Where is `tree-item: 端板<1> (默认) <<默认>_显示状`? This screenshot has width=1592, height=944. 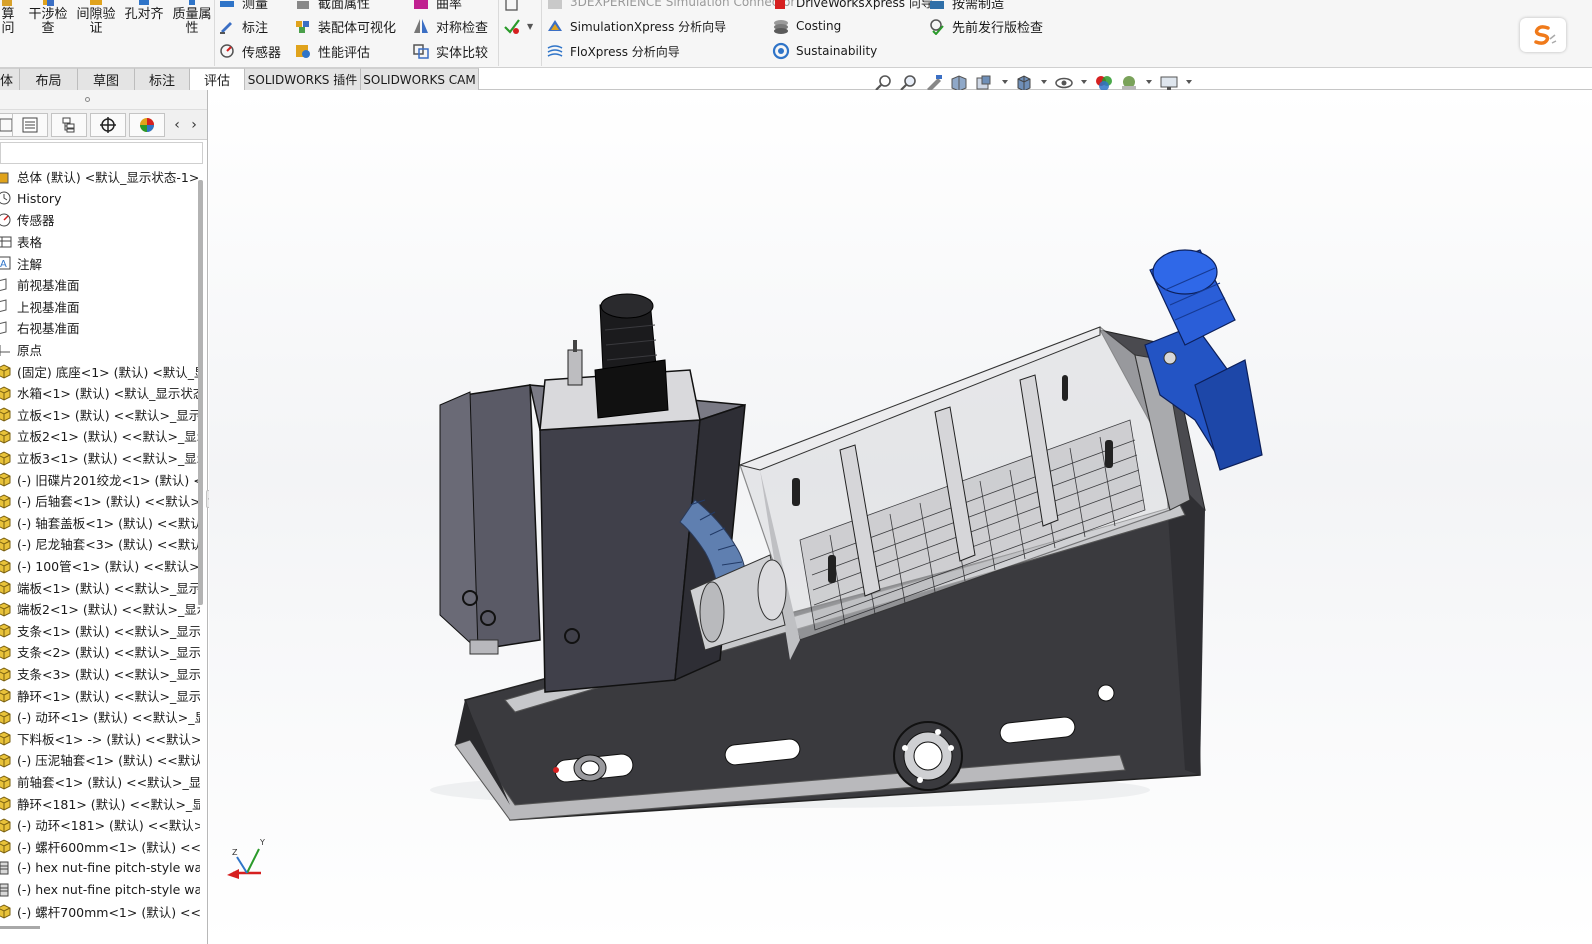
tree-item: 端板<1> (默认) <<默认>_显示状 is located at coordinates (100, 587).